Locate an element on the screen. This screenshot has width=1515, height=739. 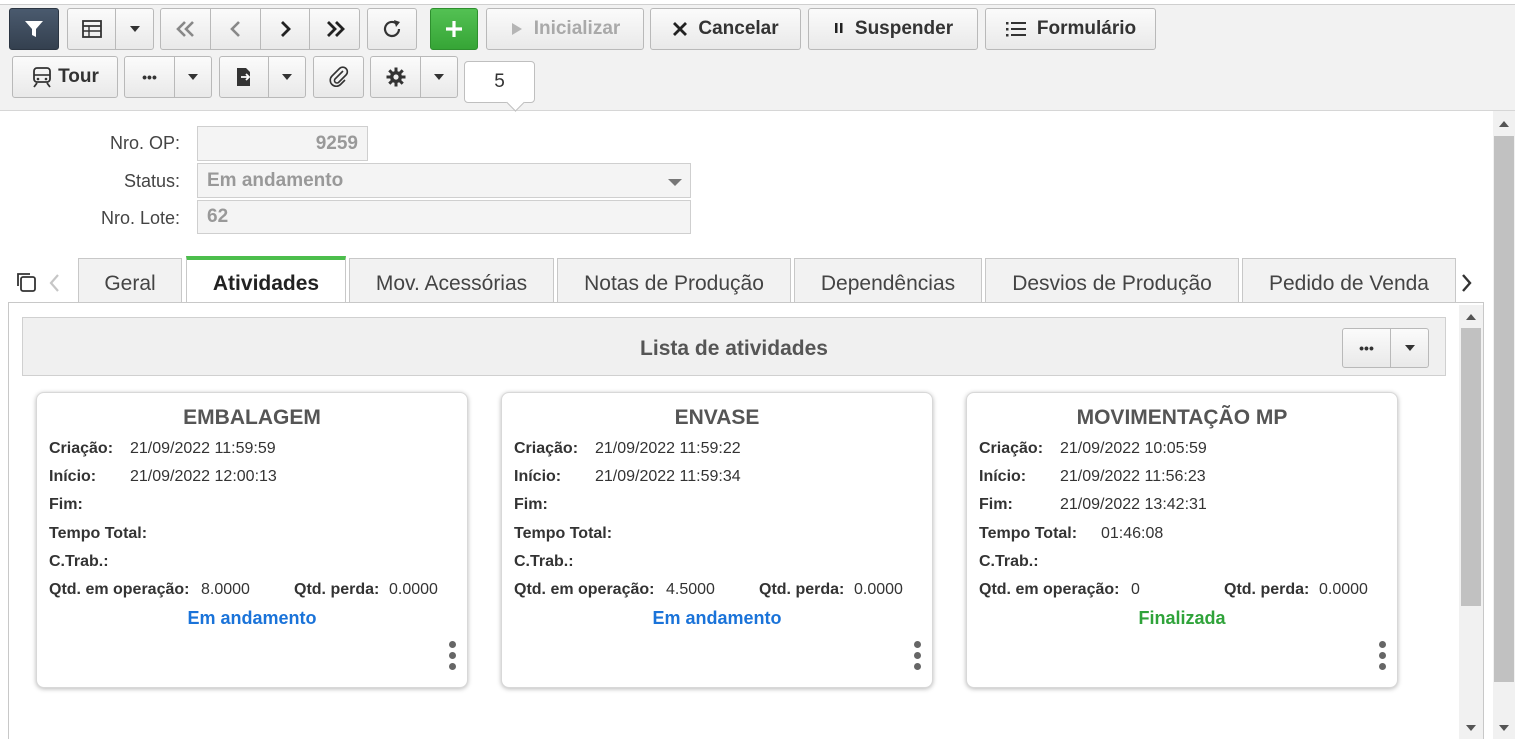
tabs-scroll-left is located at coordinates (55, 286).